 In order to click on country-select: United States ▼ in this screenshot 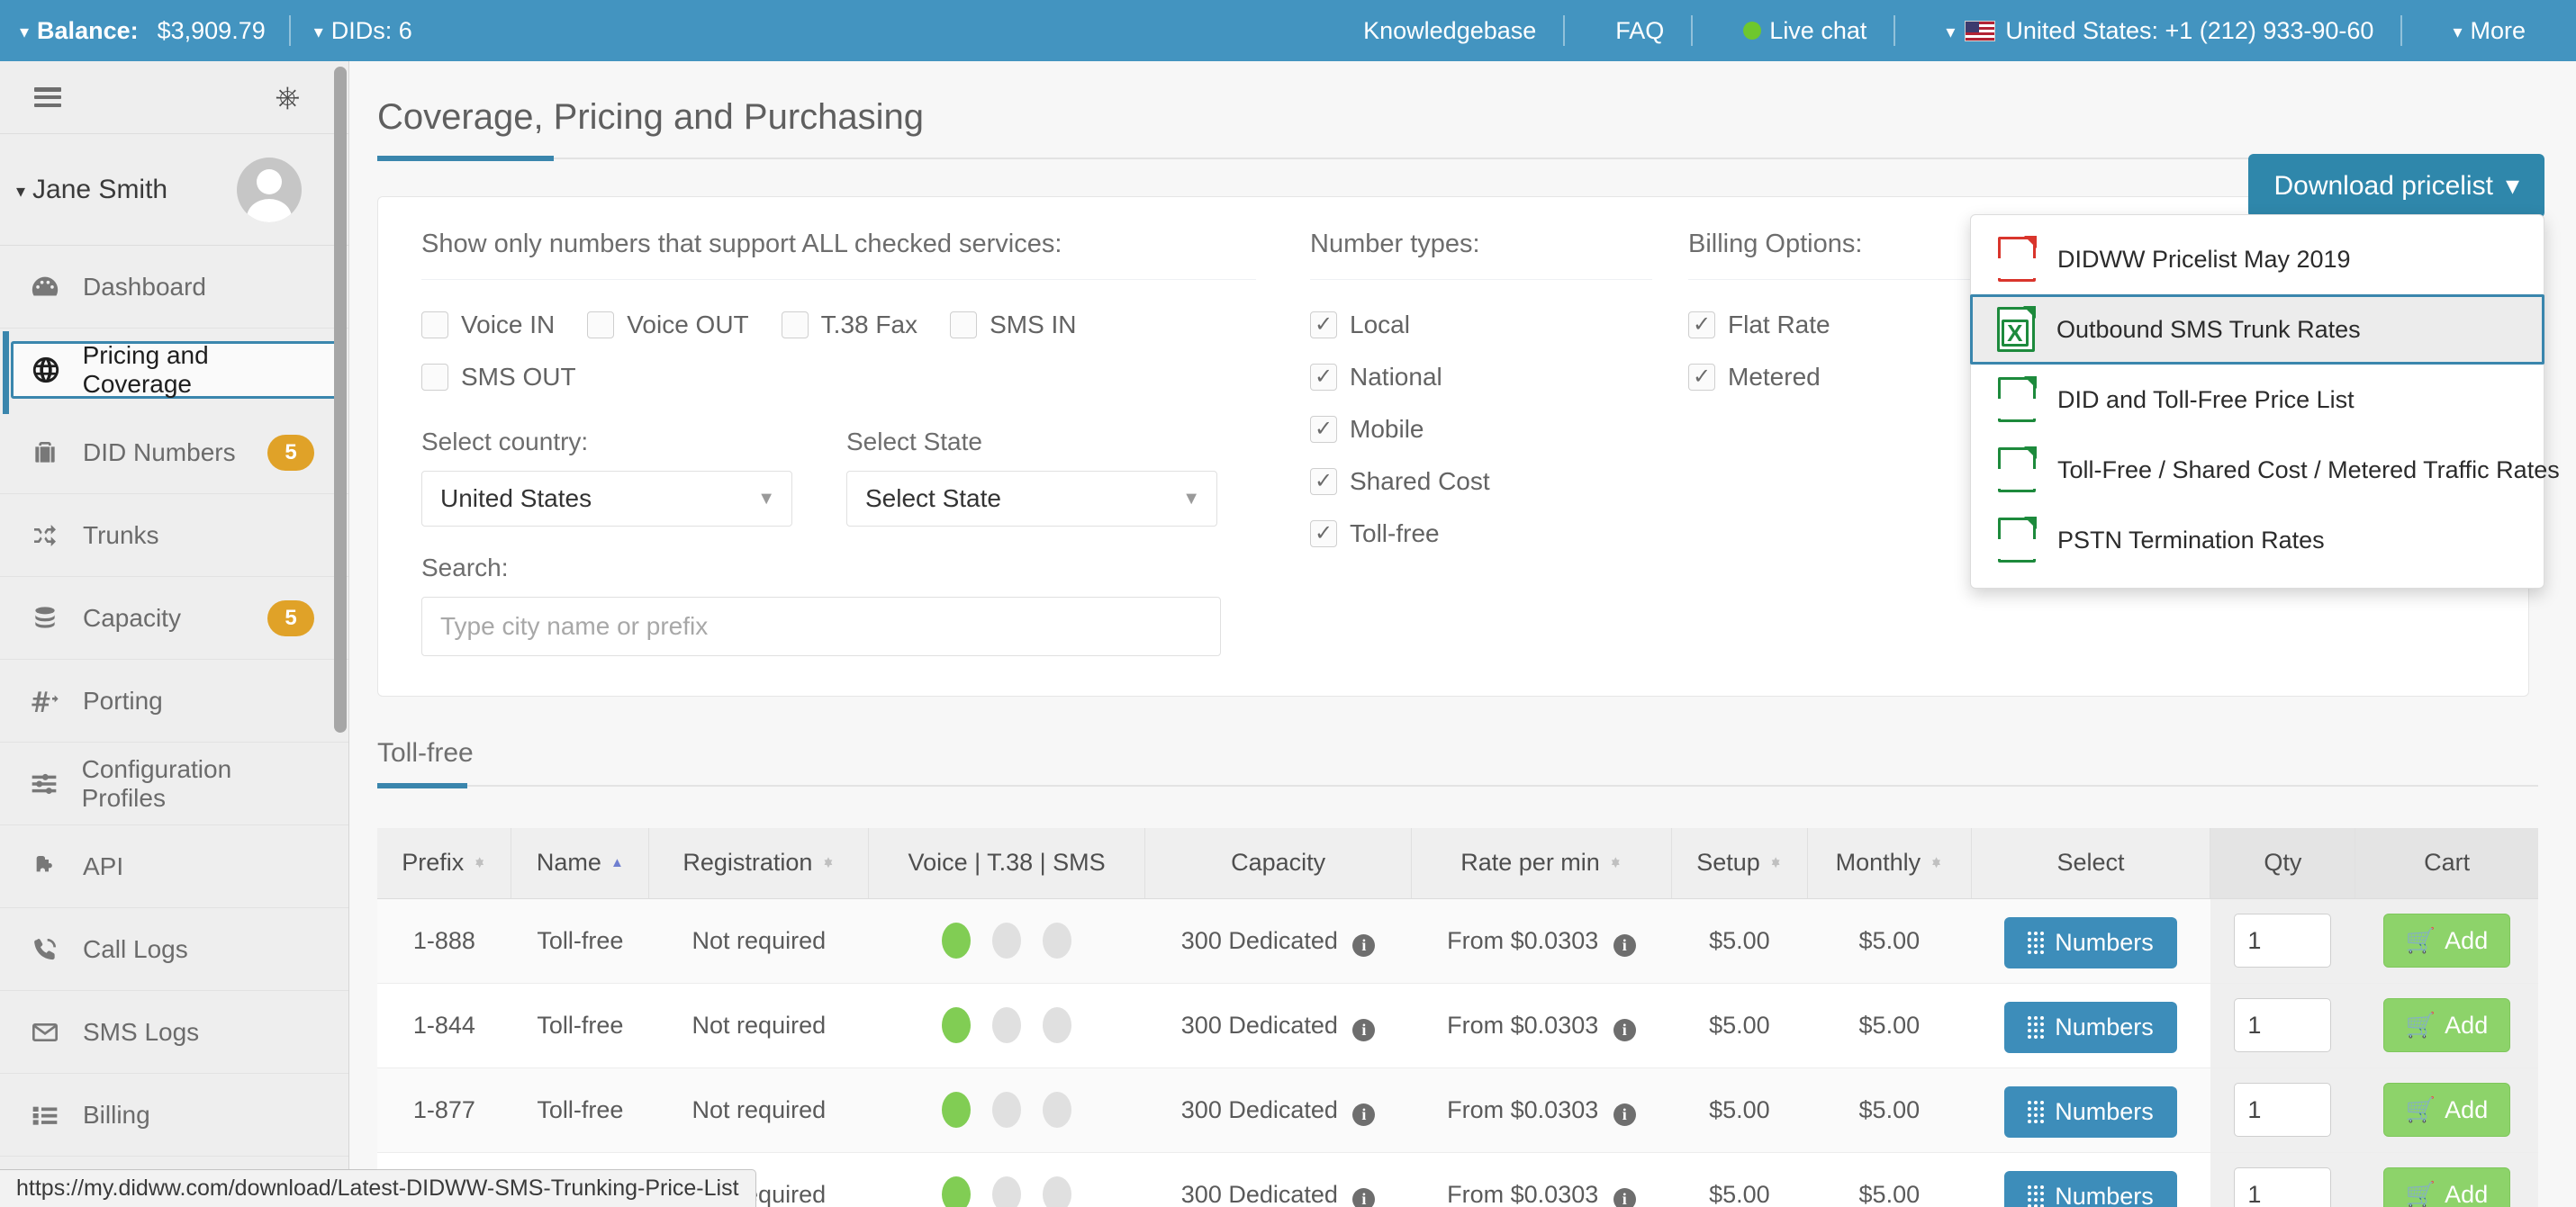, I will do `click(606, 499)`.